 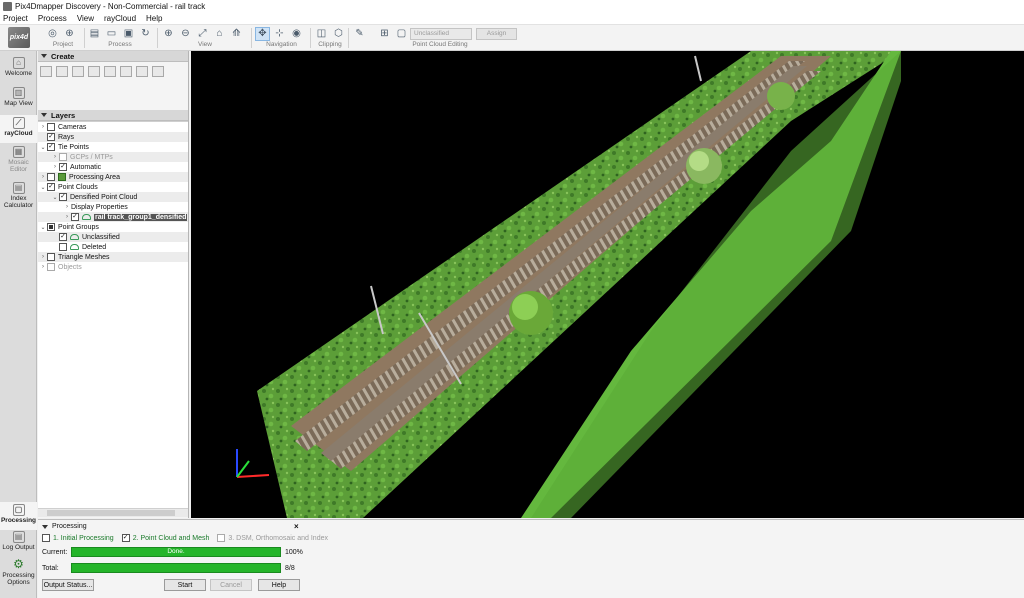 I want to click on edit-pen-icon: ✎, so click(x=359, y=34).